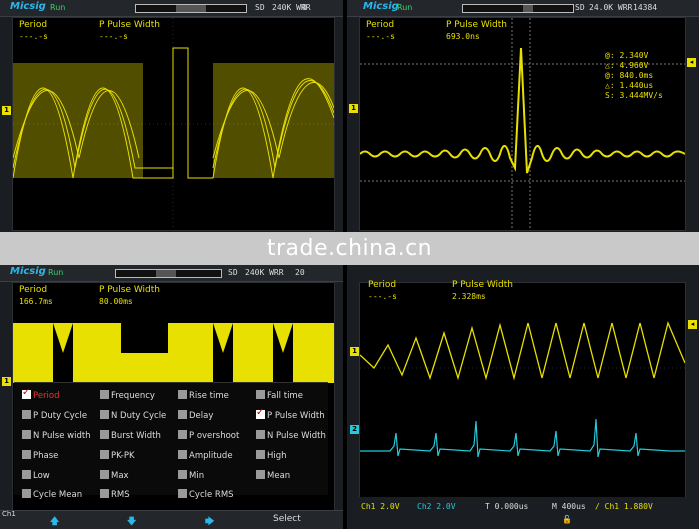 The width and height of the screenshot is (699, 529). What do you see at coordinates (291, 435) in the screenshot?
I see `menu-item-n-pulse-width-2: N Pulse Width` at bounding box center [291, 435].